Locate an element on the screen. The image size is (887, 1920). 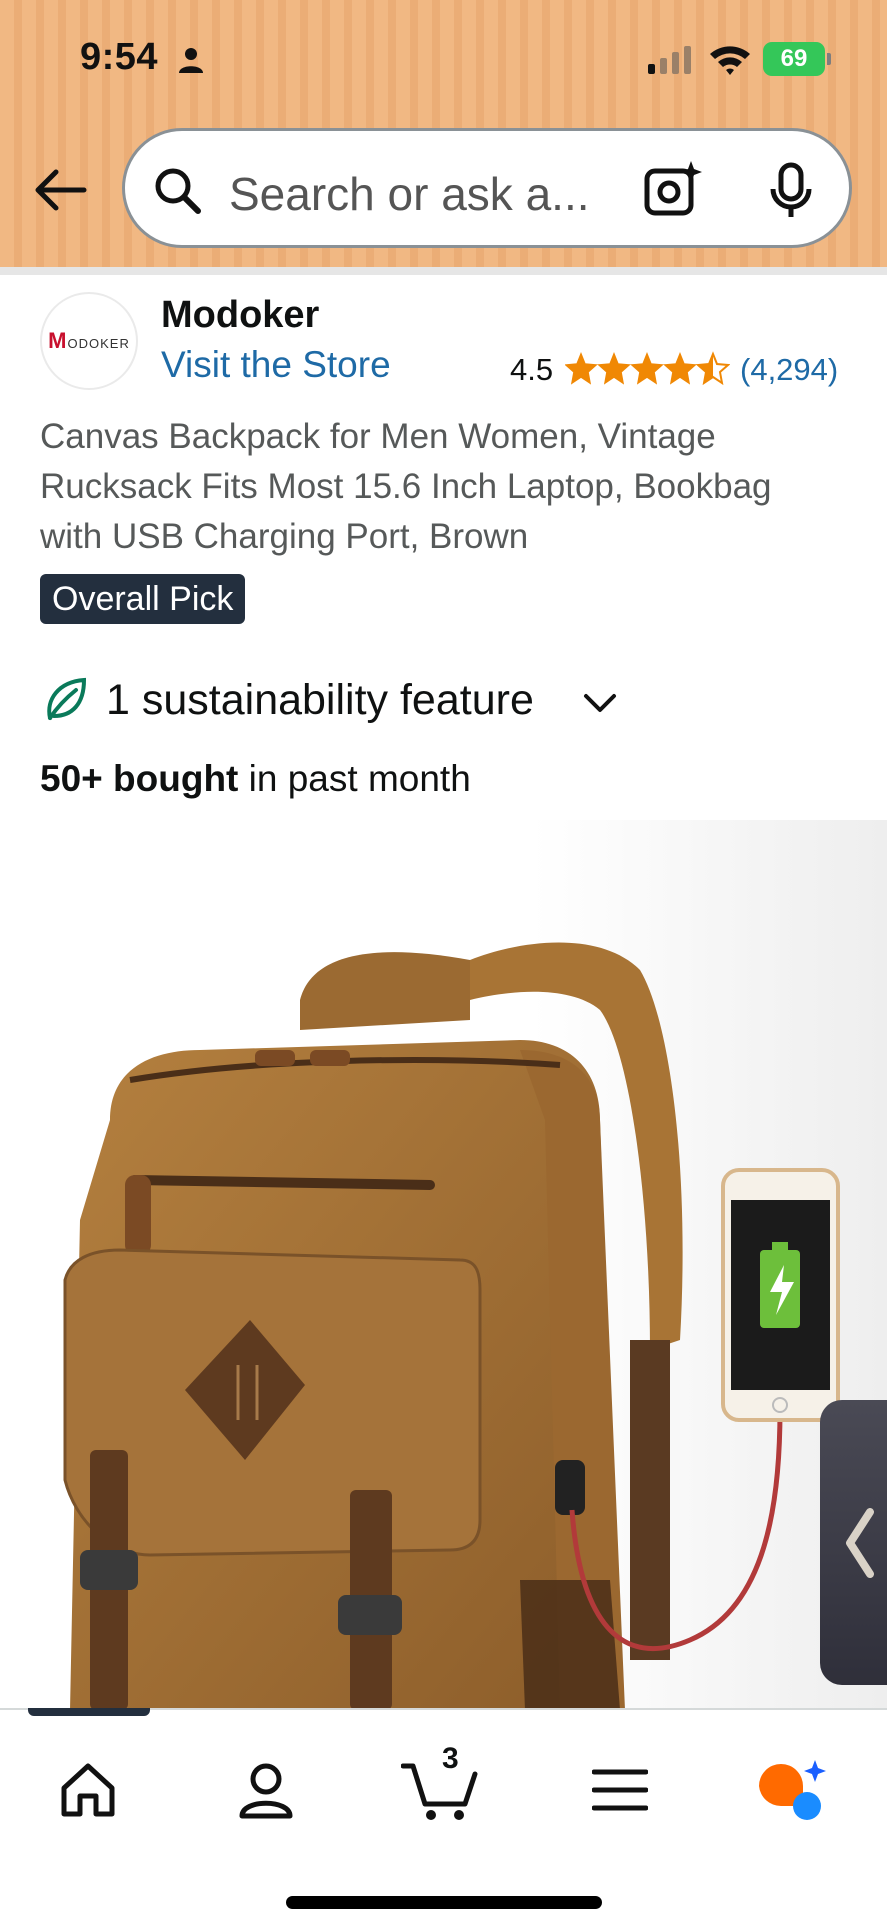
rating-value: 4.5 is located at coordinates (532, 369).